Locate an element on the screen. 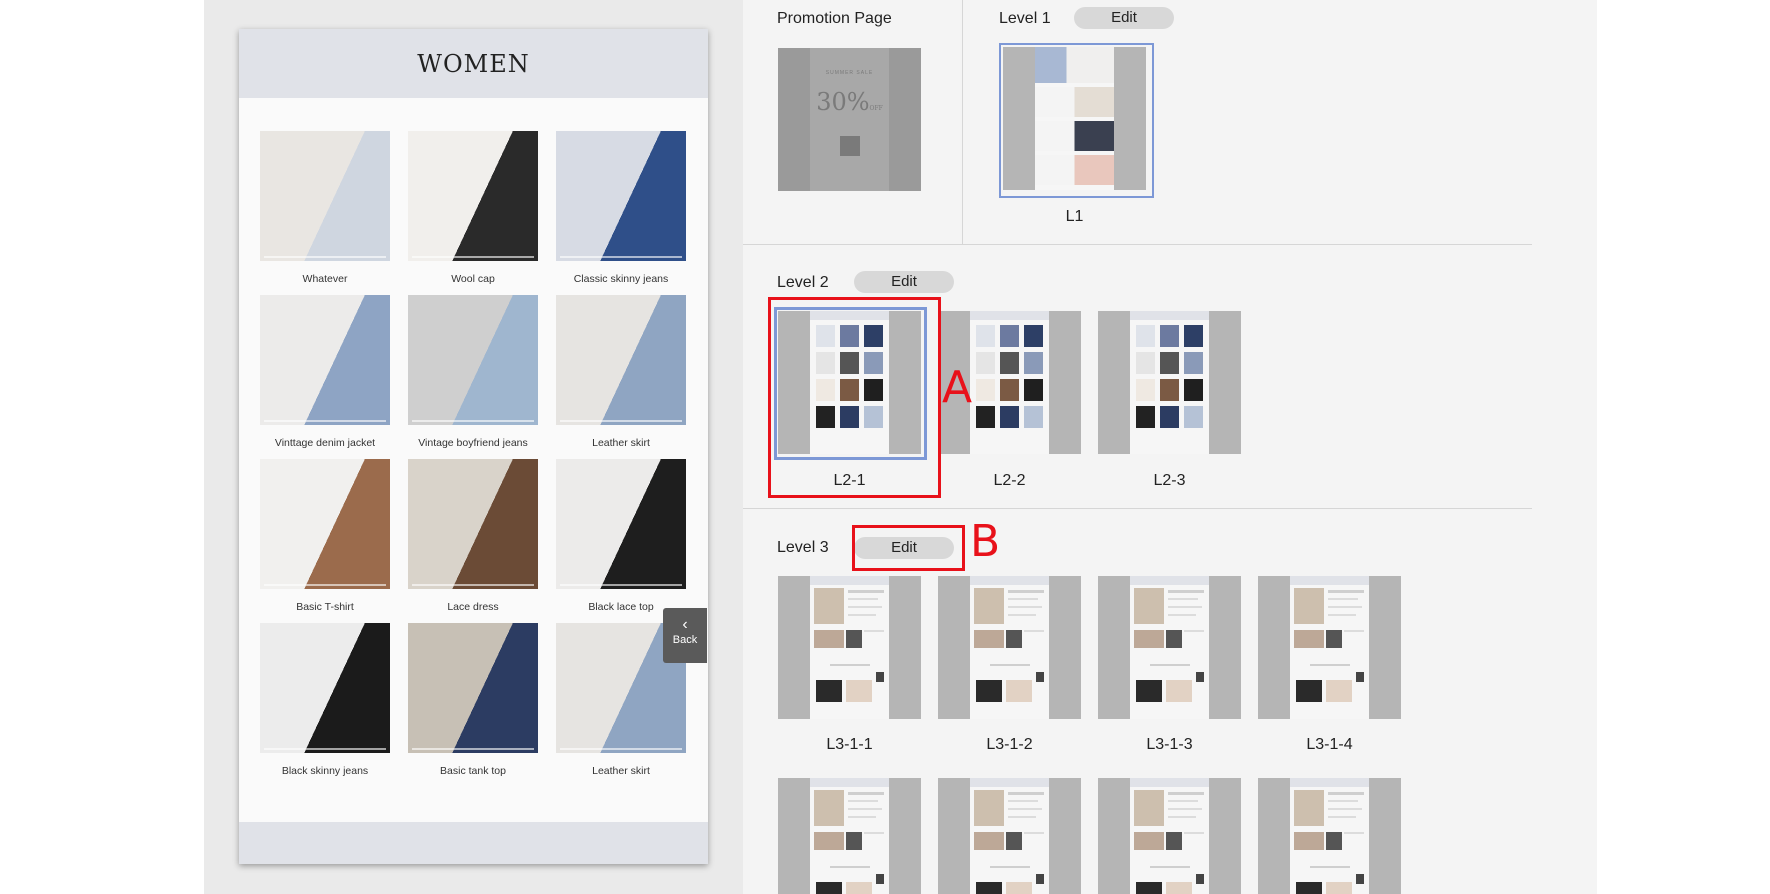 The image size is (1770, 894). product-label: Classic skinny jeans is located at coordinates (621, 279).